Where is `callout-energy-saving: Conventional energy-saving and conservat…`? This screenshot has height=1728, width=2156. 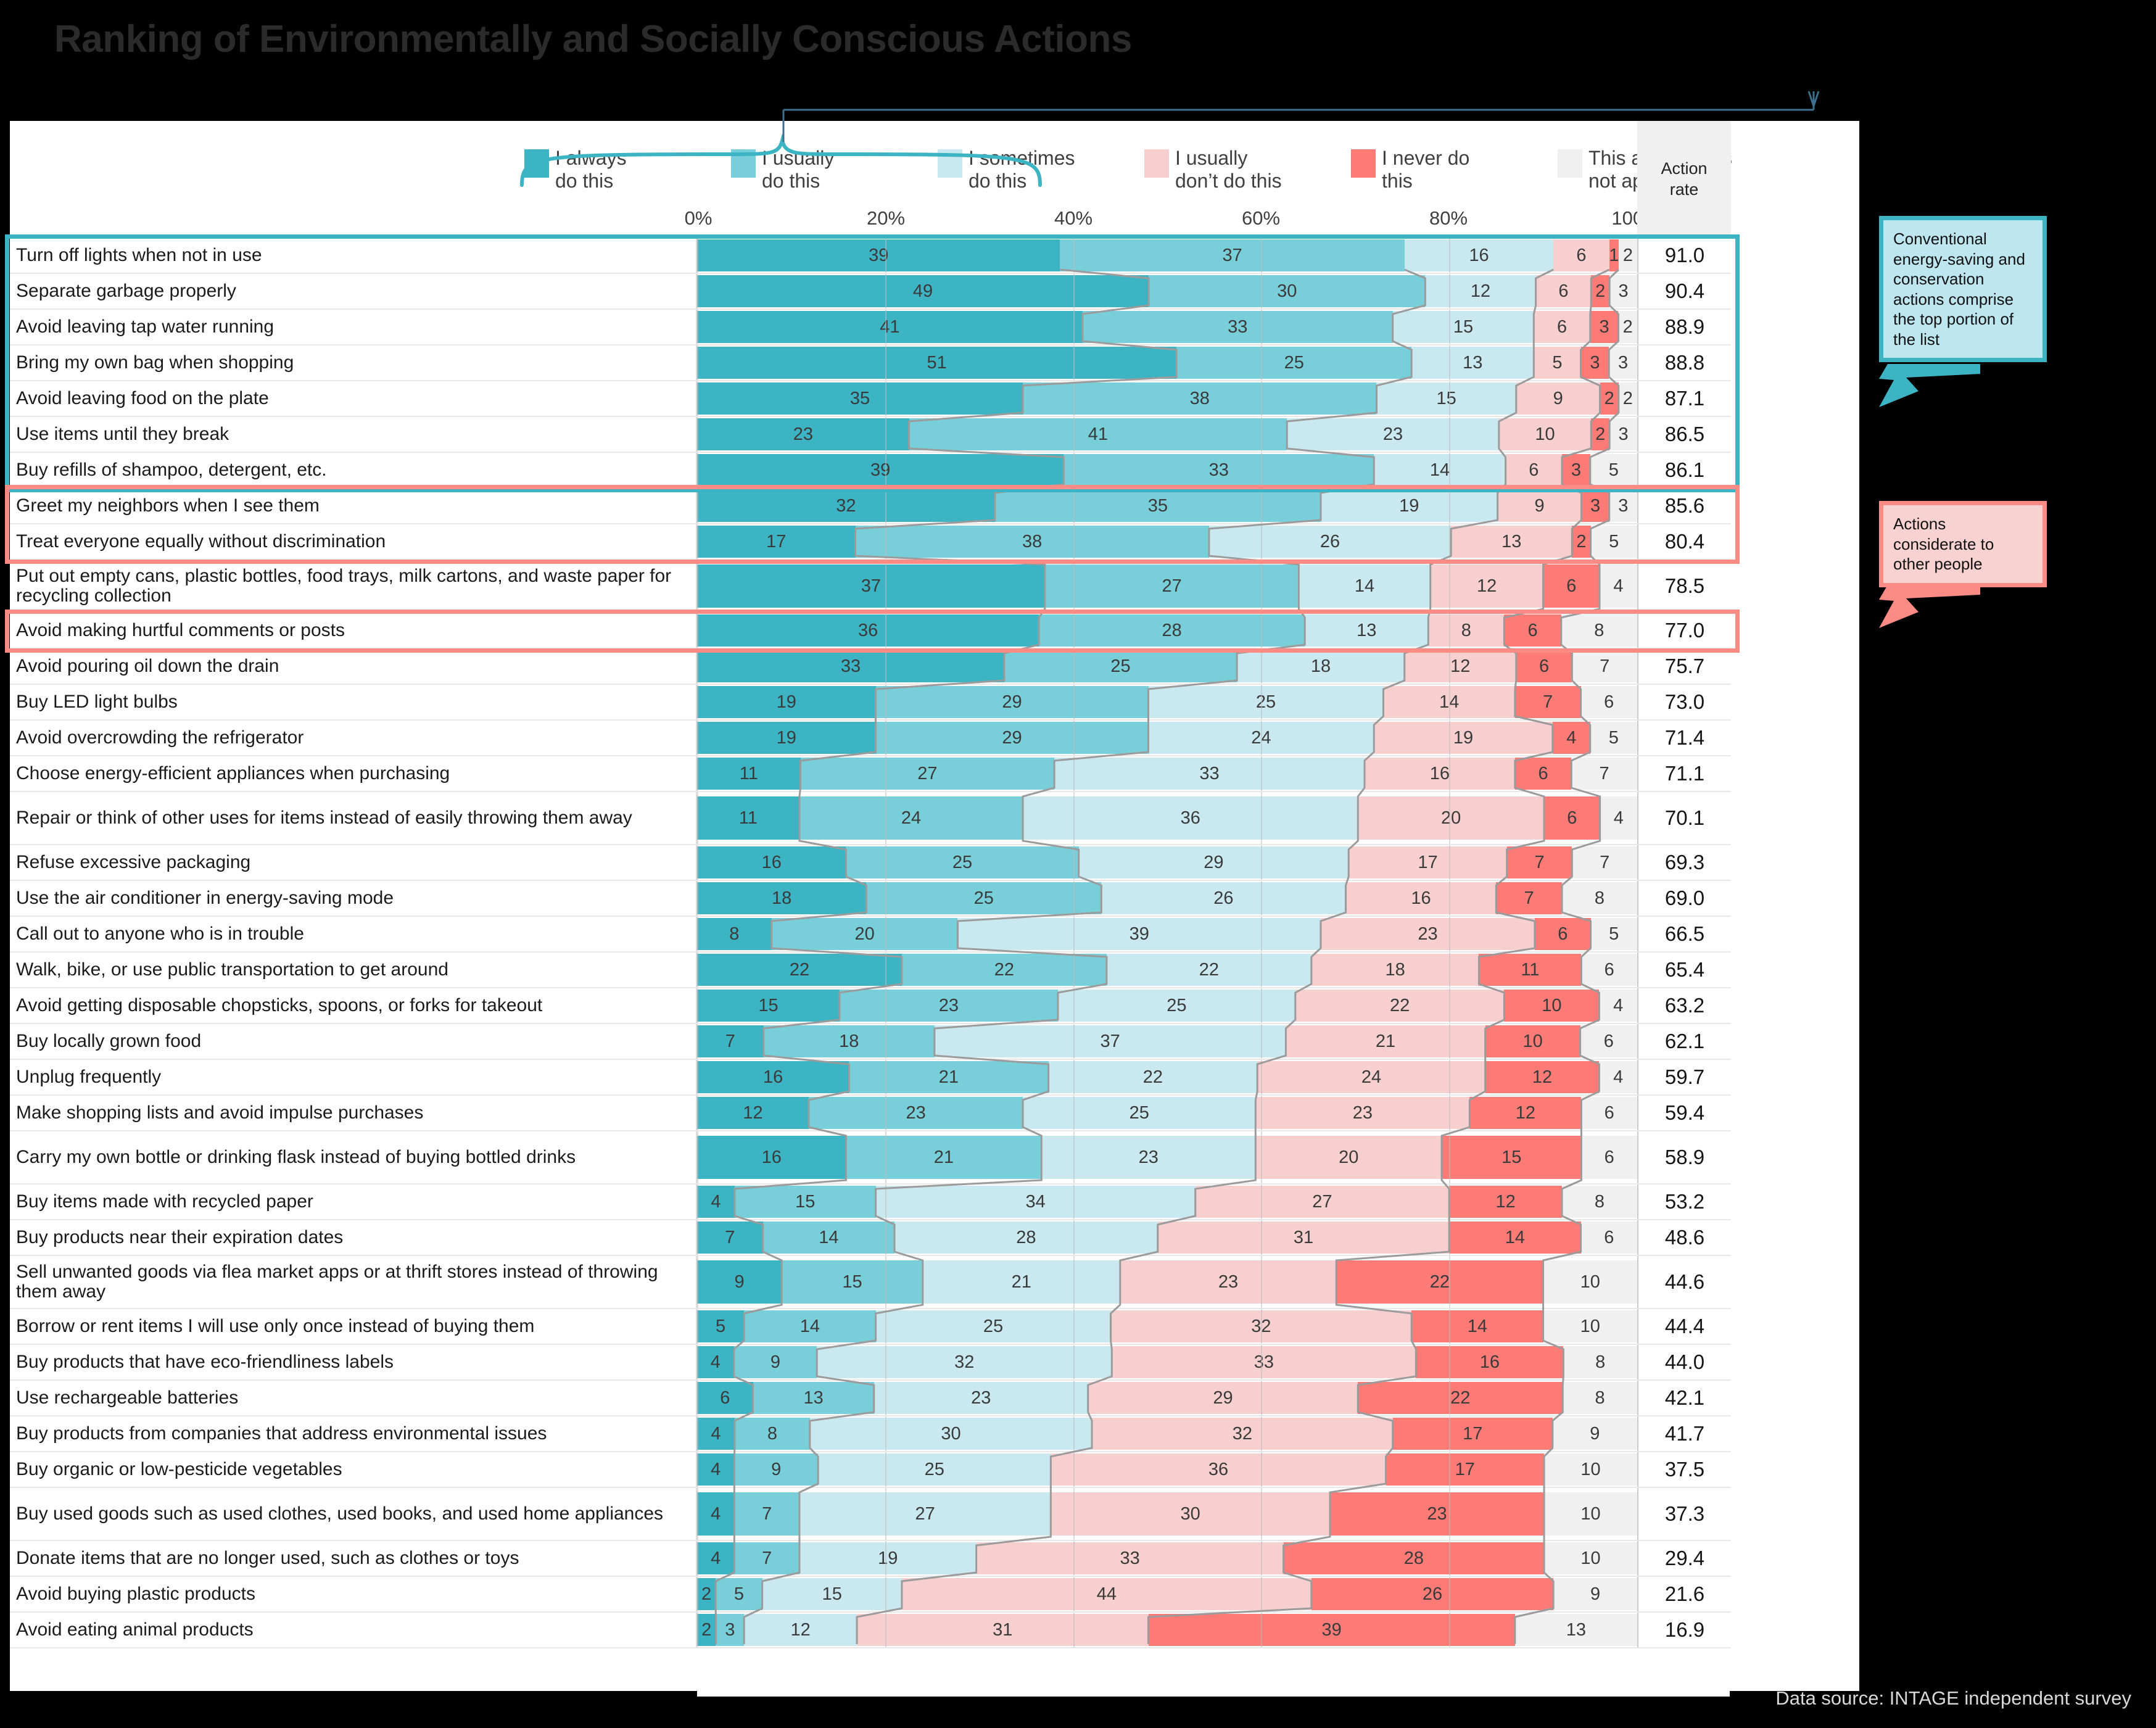 callout-energy-saving: Conventional energy-saving and conservat… is located at coordinates (1963, 289).